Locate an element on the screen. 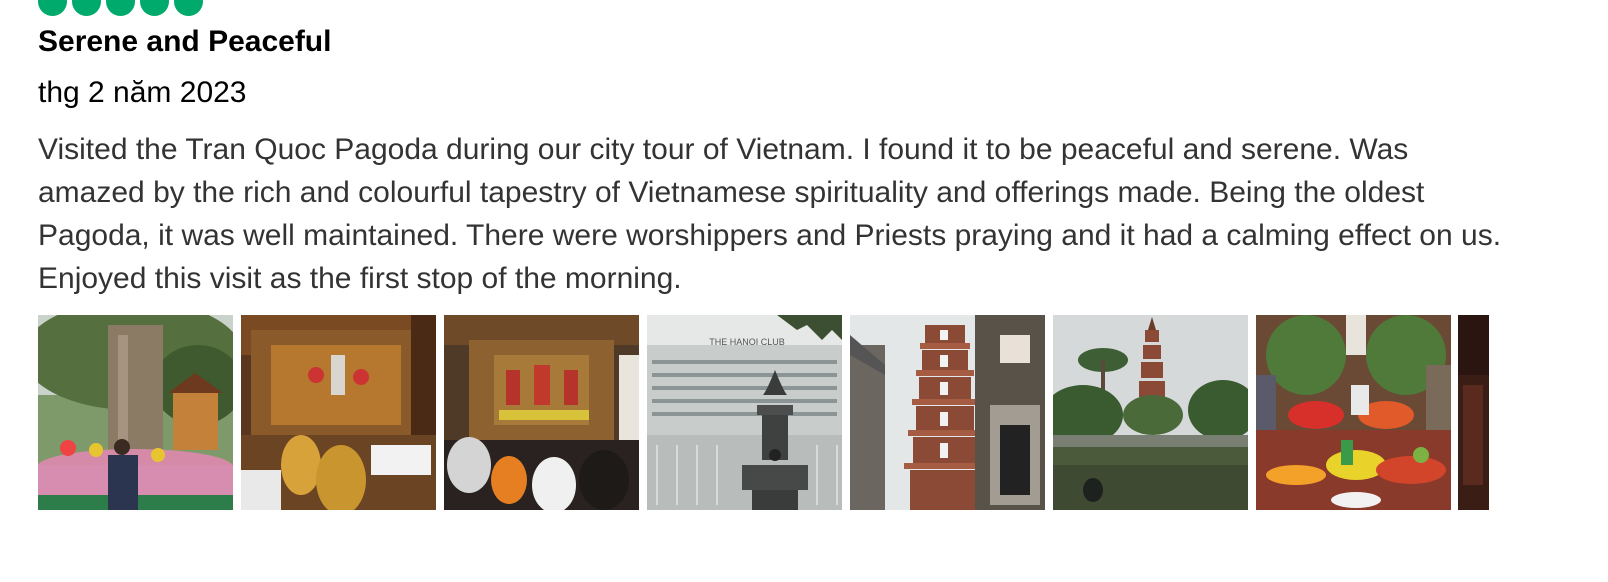 Image resolution: width=1608 pixels, height=582 pixels. altar-monks-photo is located at coordinates (338, 412).